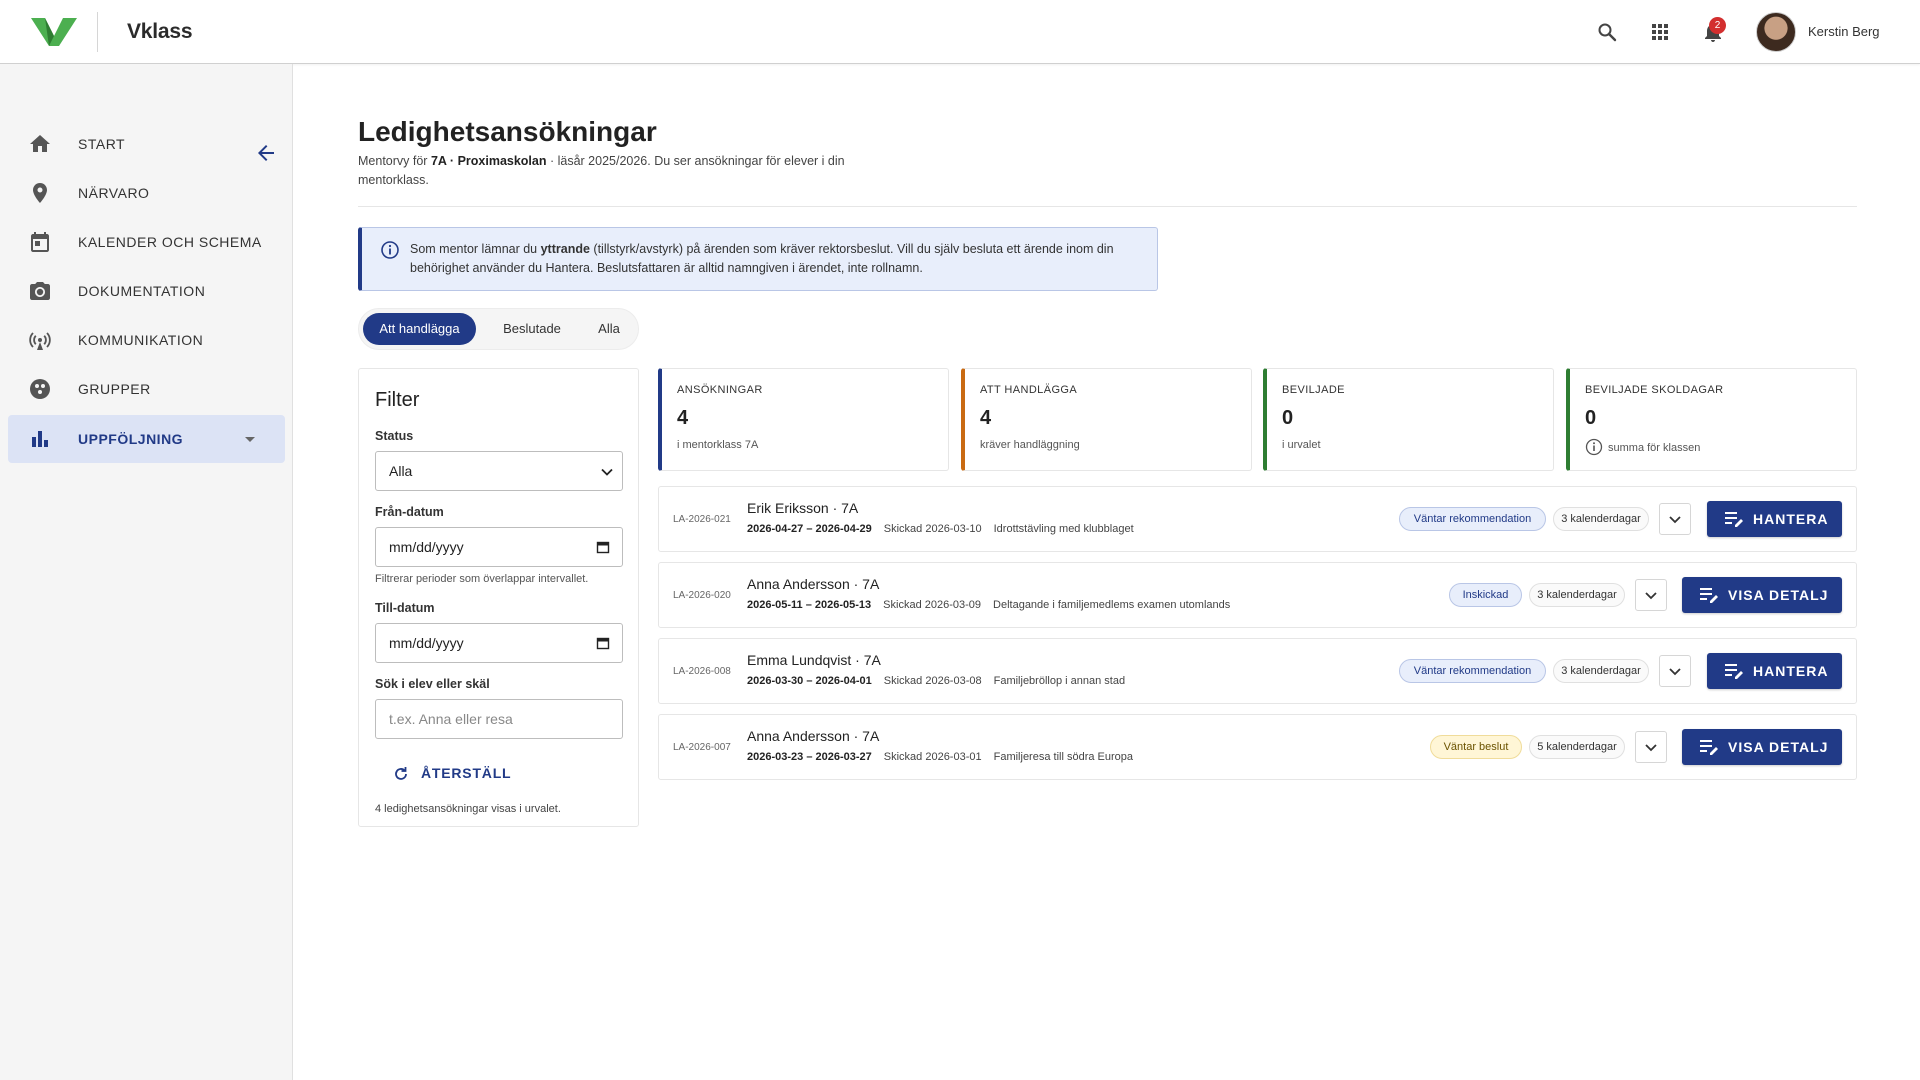 This screenshot has height=1080, width=1920. Describe the element at coordinates (702, 519) in the screenshot. I see `application-id: LA-2026-021` at that location.